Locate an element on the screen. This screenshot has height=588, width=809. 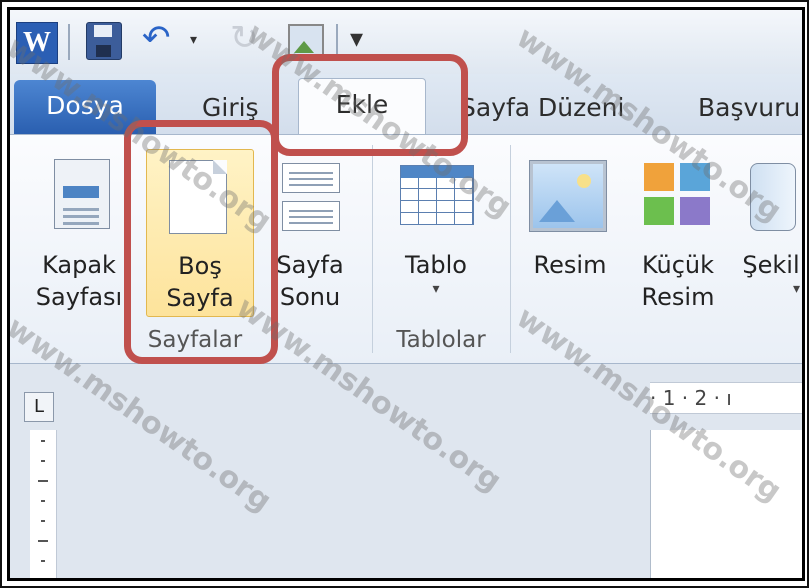
horizontal-ruler: · 1 · 2 · ı is located at coordinates (726, 398).